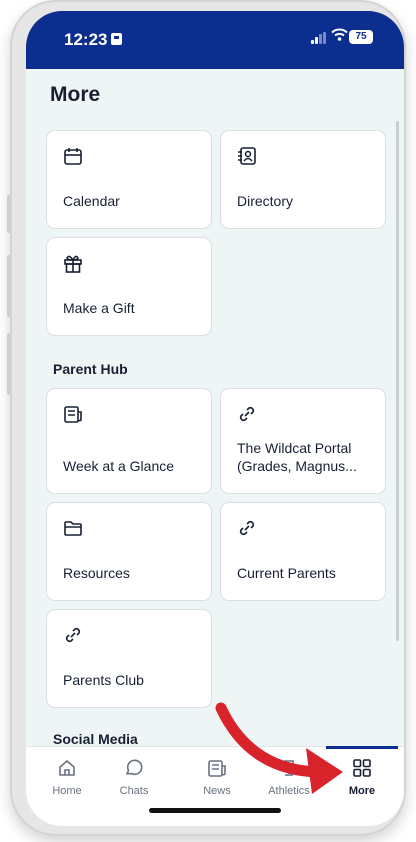 This screenshot has width=416, height=842. What do you see at coordinates (289, 791) in the screenshot?
I see `tab-label: Athletics` at bounding box center [289, 791].